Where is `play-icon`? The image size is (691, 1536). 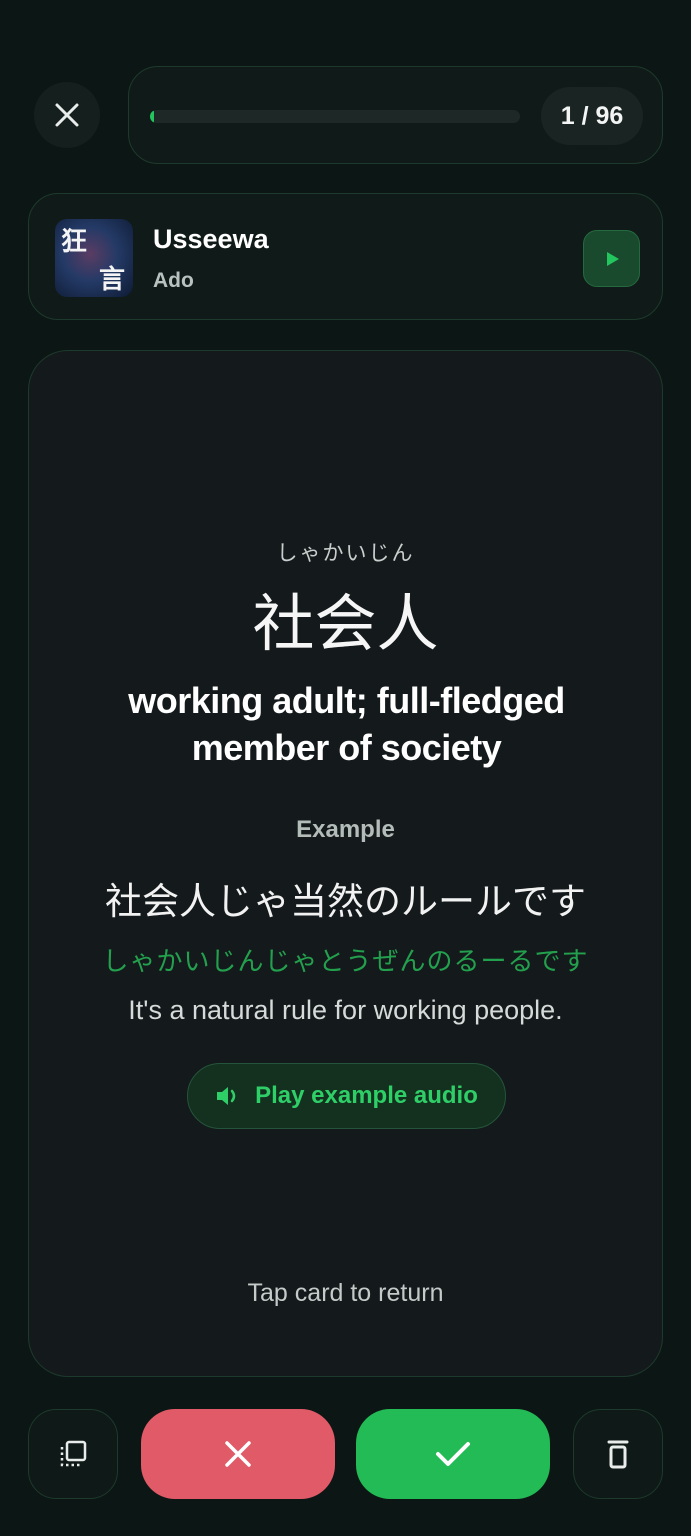 play-icon is located at coordinates (612, 258).